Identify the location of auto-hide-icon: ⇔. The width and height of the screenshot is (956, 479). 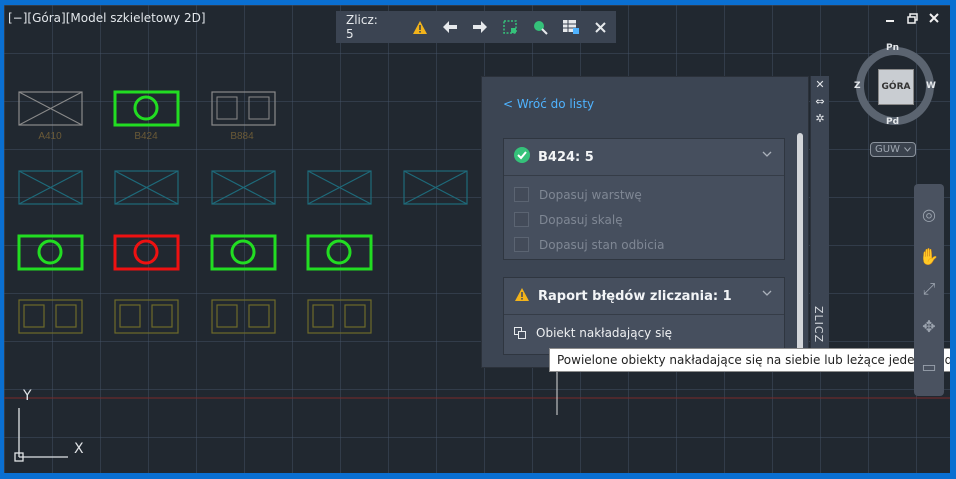
(820, 101).